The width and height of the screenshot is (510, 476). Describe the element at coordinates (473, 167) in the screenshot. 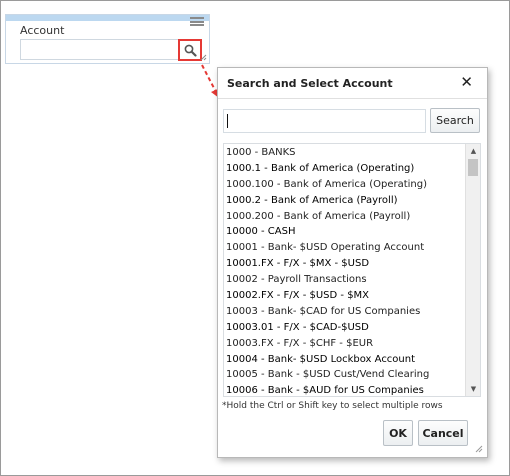

I see `scrollbar-thumb` at that location.